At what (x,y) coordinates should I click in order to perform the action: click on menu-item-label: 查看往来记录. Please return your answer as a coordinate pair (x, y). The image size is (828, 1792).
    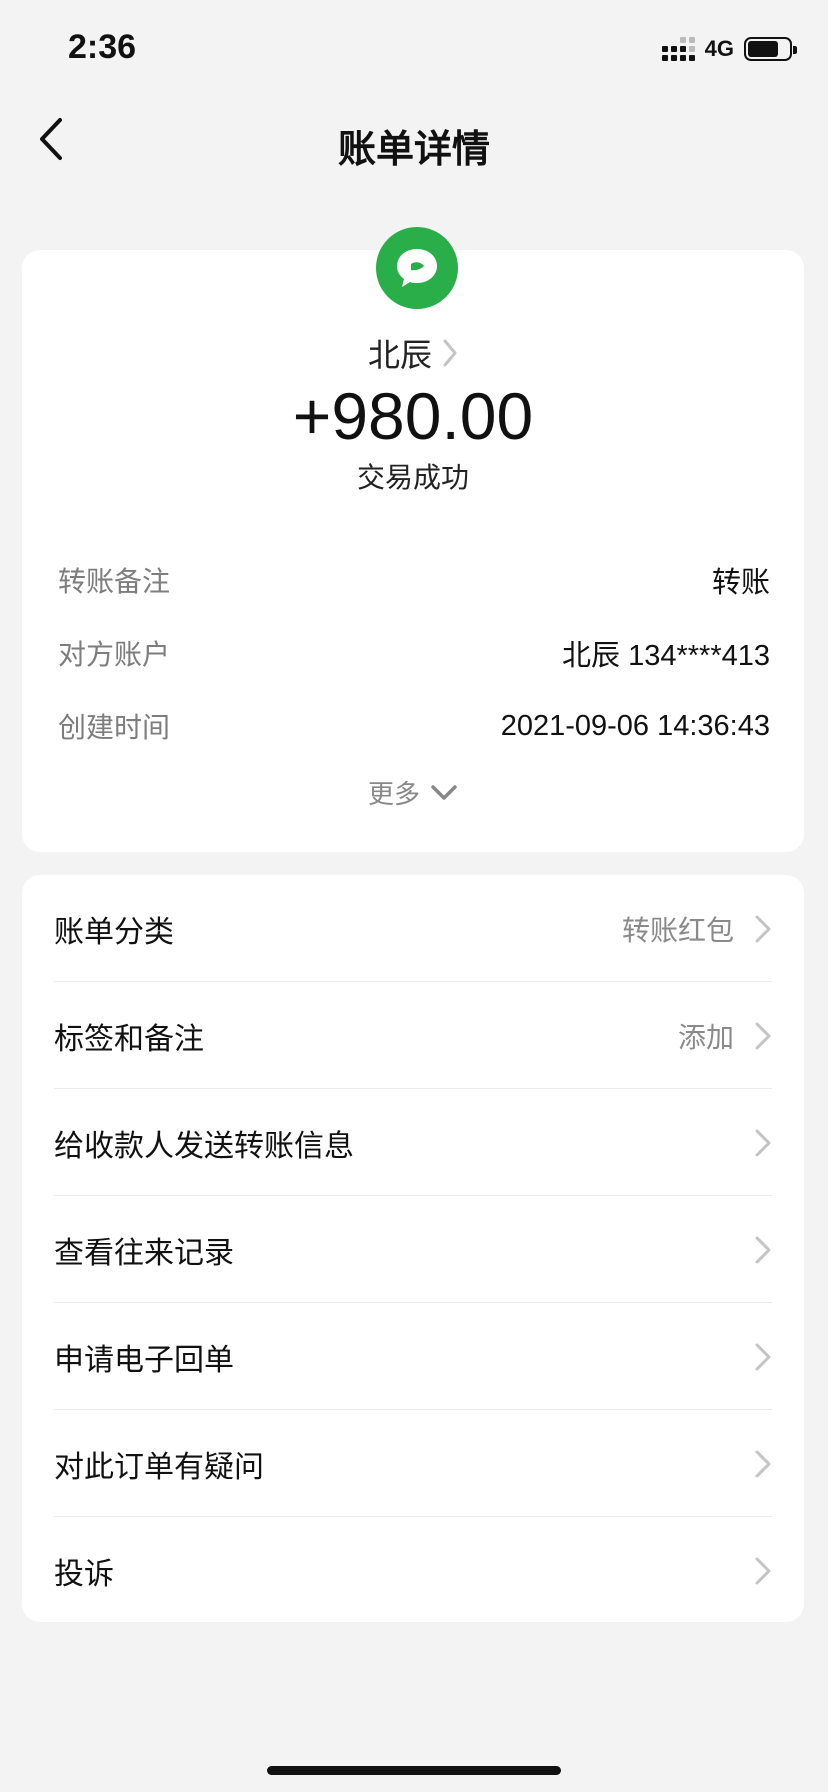
    Looking at the image, I should click on (144, 1253).